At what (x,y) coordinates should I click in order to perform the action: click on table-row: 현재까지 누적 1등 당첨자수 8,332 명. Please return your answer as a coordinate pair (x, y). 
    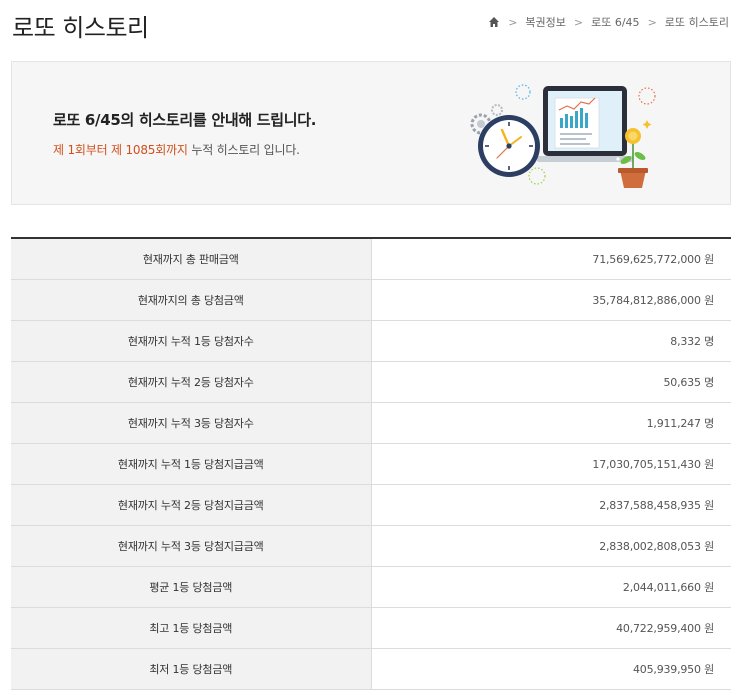
    Looking at the image, I should click on (371, 341).